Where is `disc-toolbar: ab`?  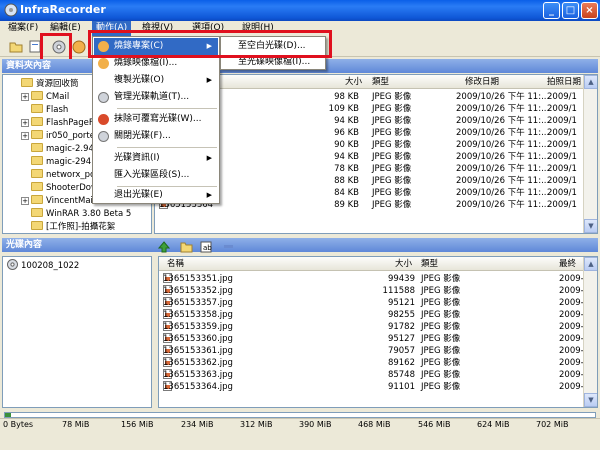
disc-toolbar: ab is located at coordinates (198, 247).